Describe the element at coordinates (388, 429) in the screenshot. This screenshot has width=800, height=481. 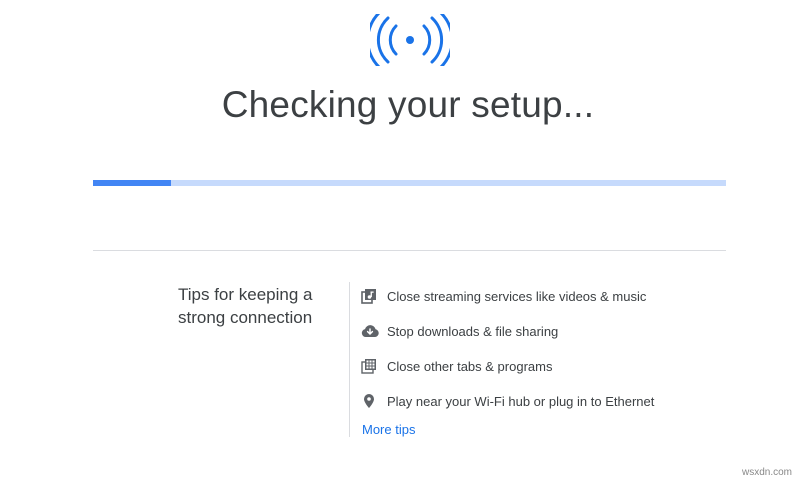
I see `more-tips-link: More tips` at that location.